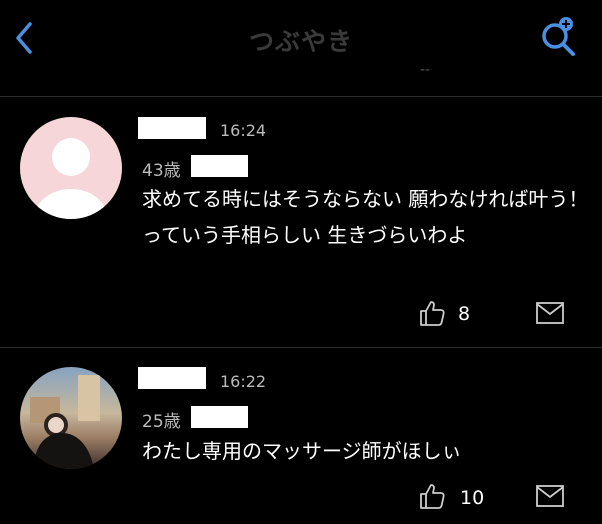  What do you see at coordinates (300, 41) in the screenshot?
I see `page-title: つぶやき` at bounding box center [300, 41].